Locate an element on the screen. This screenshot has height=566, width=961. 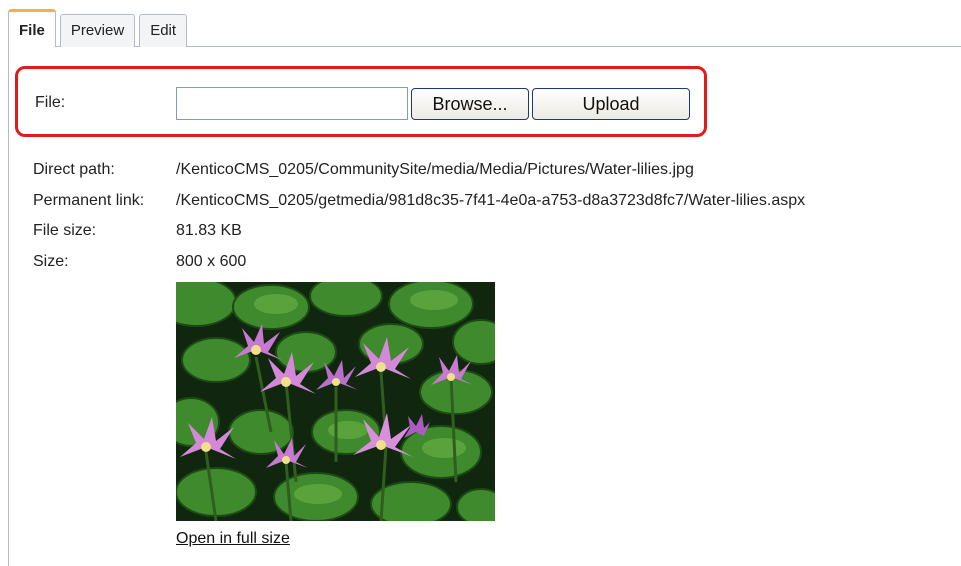
file-size-label: File size: is located at coordinates (65, 230).